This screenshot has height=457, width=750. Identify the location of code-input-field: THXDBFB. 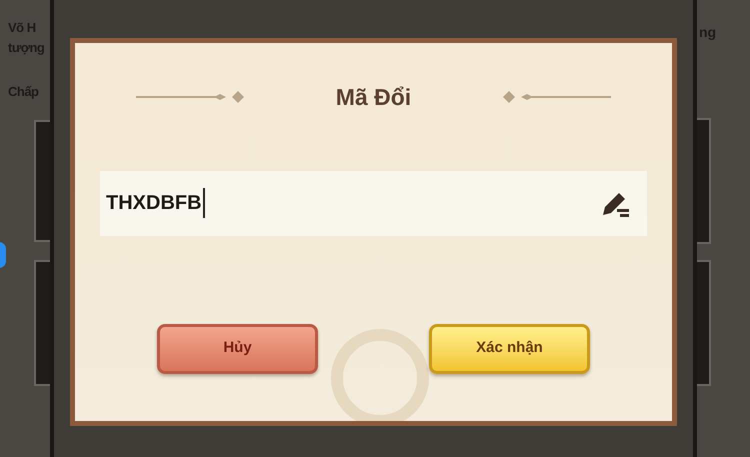
(373, 203).